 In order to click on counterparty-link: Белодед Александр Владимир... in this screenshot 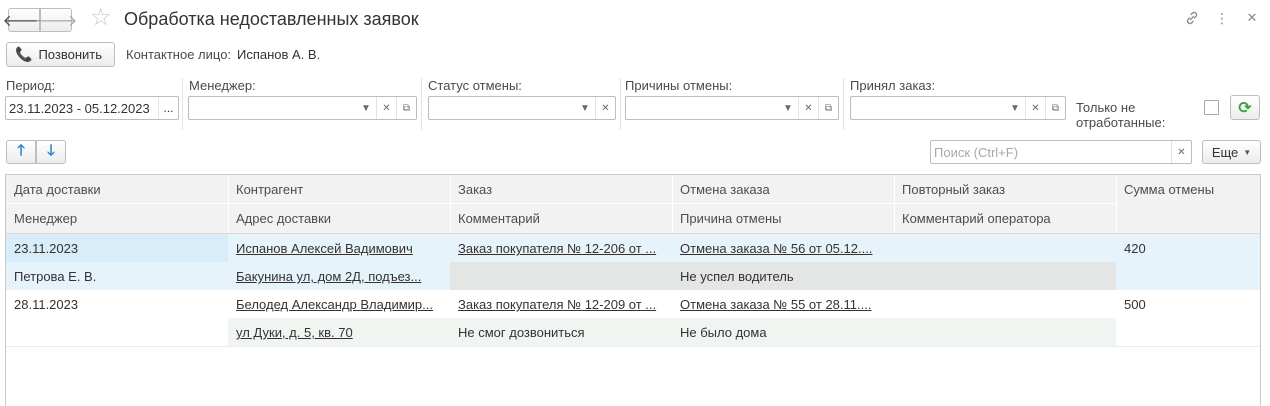, I will do `click(334, 304)`.